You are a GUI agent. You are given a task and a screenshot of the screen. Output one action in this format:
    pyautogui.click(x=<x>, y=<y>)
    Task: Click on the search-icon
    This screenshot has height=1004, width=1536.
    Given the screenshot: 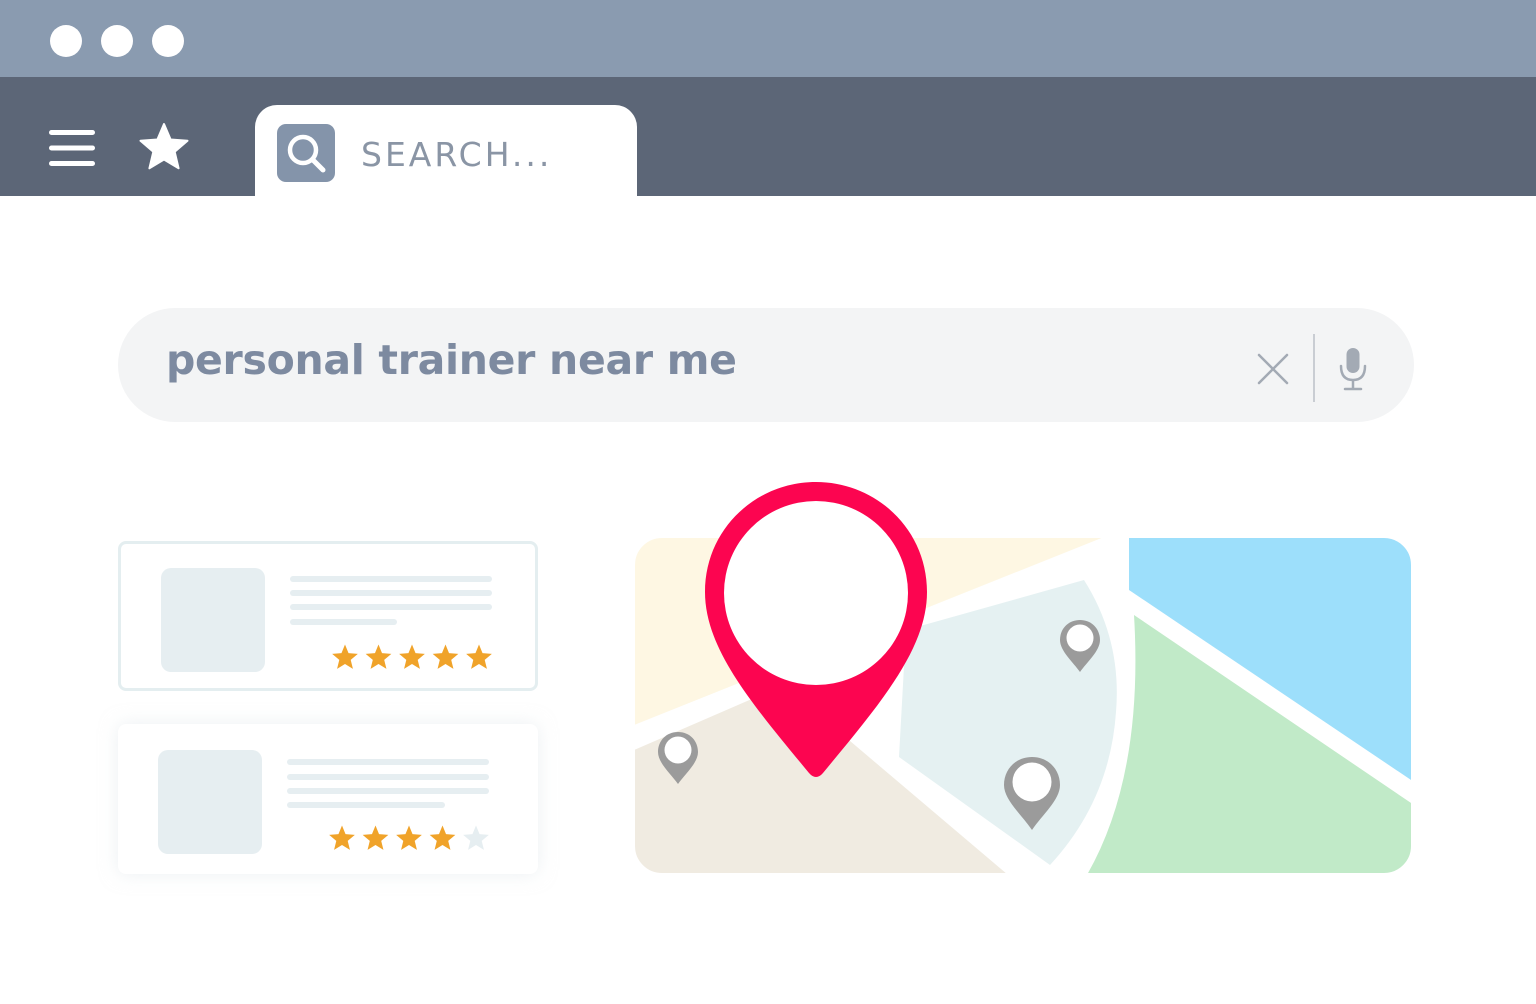 What is the action you would take?
    pyautogui.click(x=306, y=153)
    